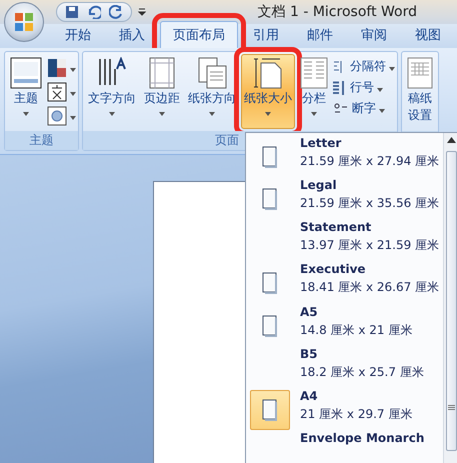 Image resolution: width=457 pixels, height=463 pixels. What do you see at coordinates (132, 34) in the screenshot?
I see `ribbon-tab: 插入` at bounding box center [132, 34].